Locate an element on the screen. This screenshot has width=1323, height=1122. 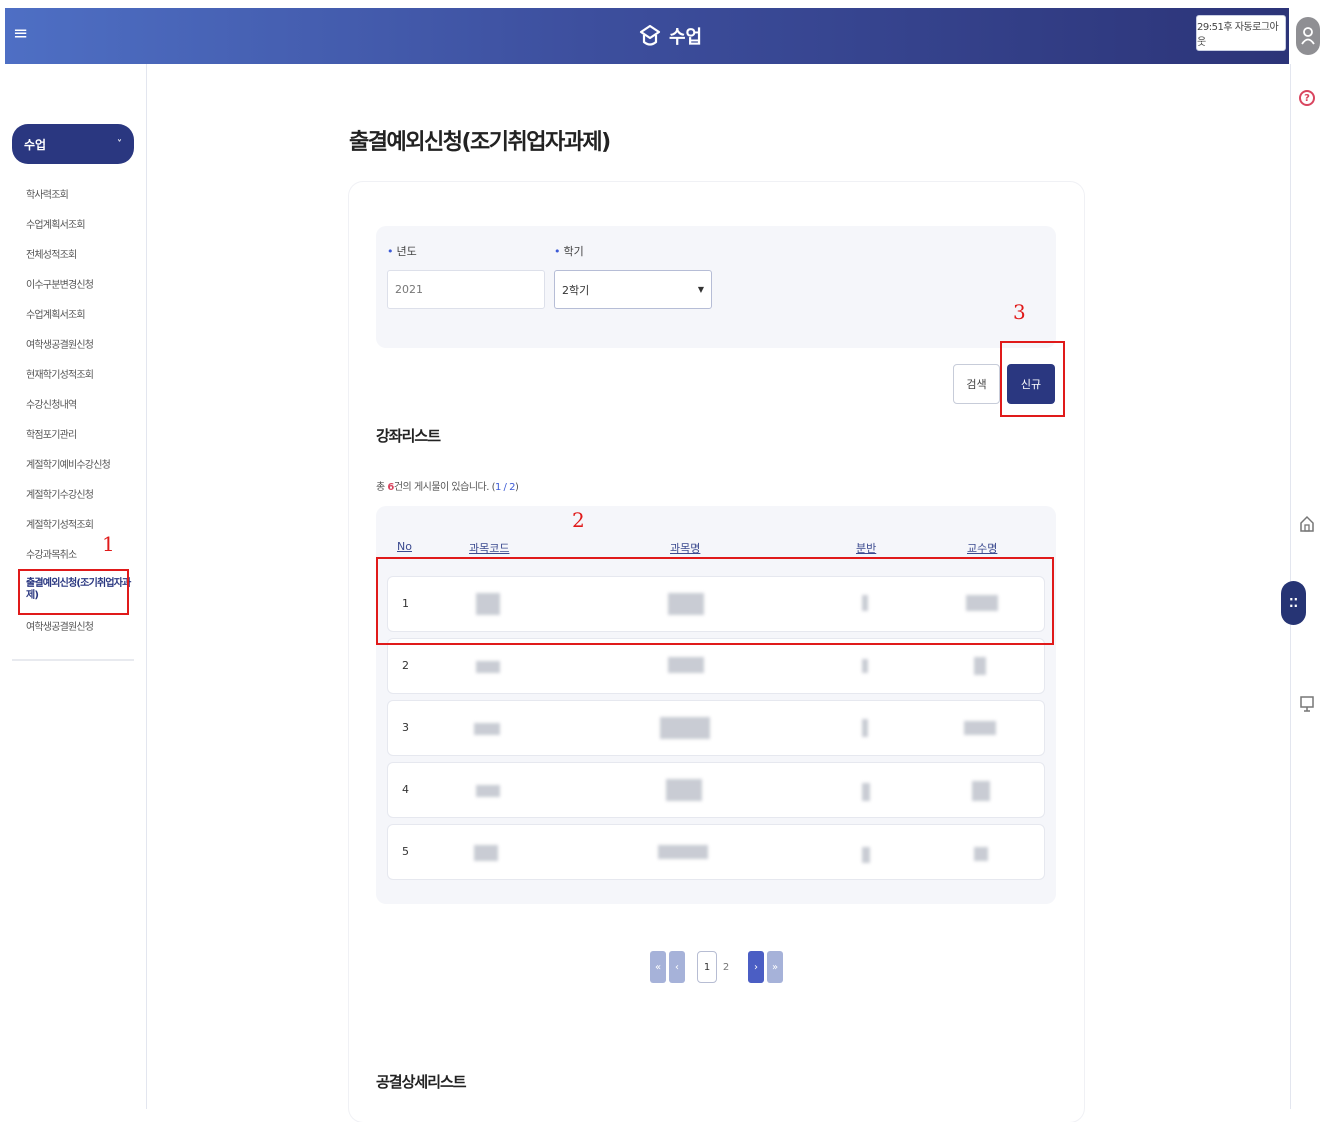
annotation-number-2: 2 is located at coordinates (578, 520).